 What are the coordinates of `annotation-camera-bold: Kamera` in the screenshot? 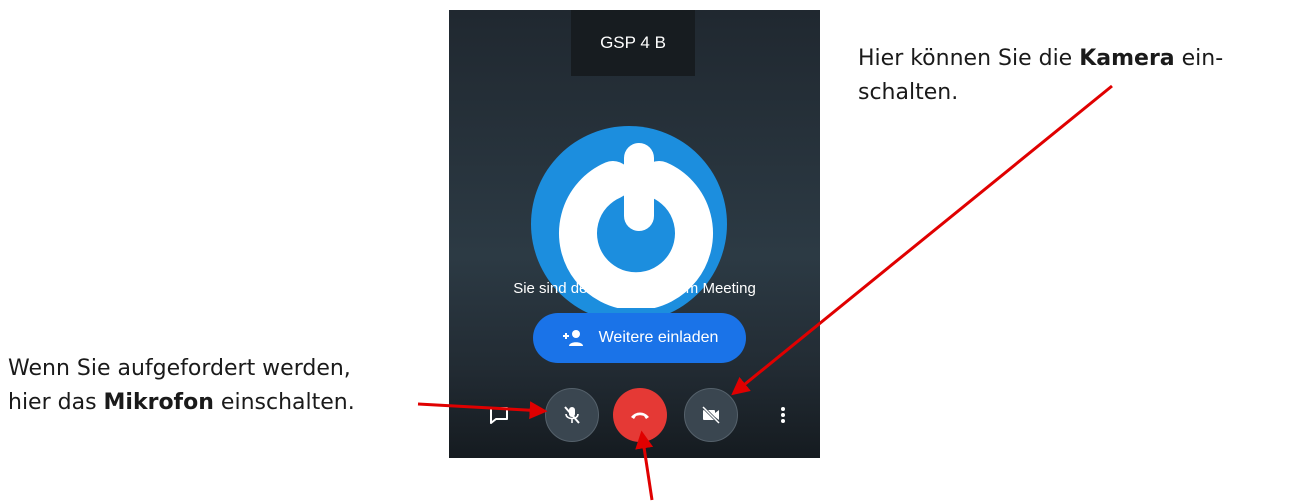 It's located at (1127, 58).